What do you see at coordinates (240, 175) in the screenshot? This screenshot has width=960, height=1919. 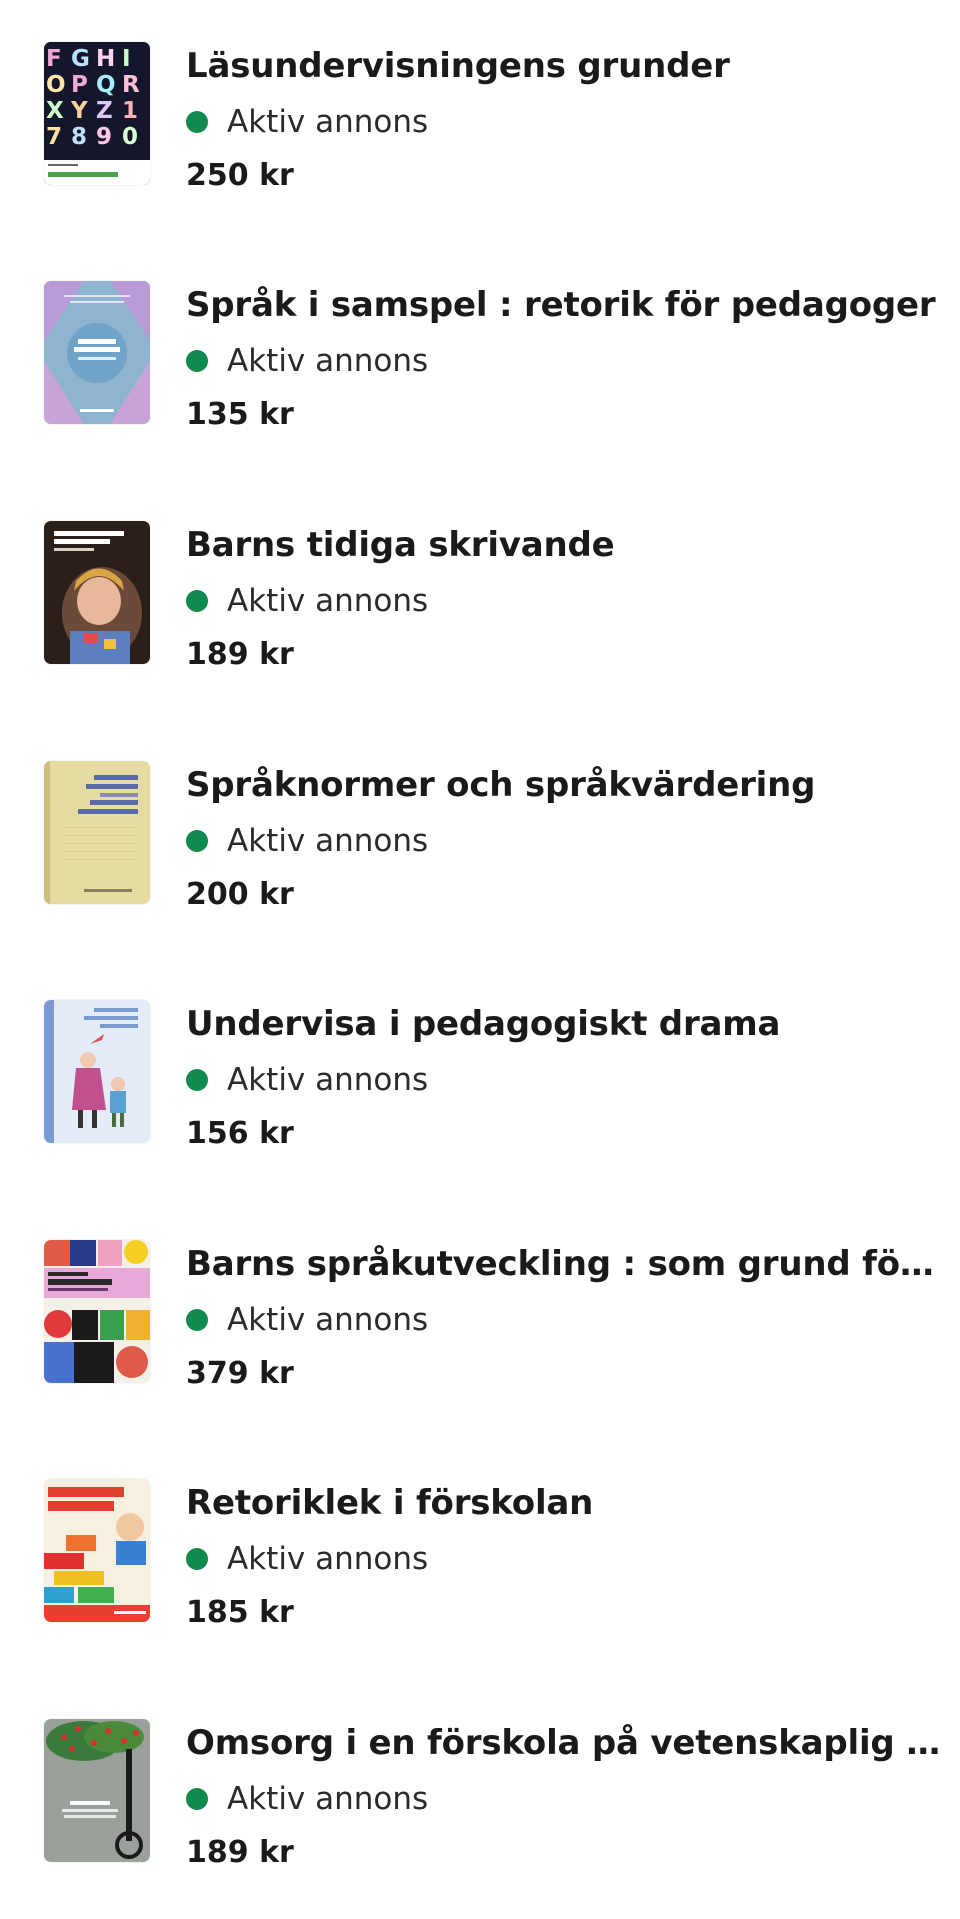 I see `listing-price: 250 kr` at bounding box center [240, 175].